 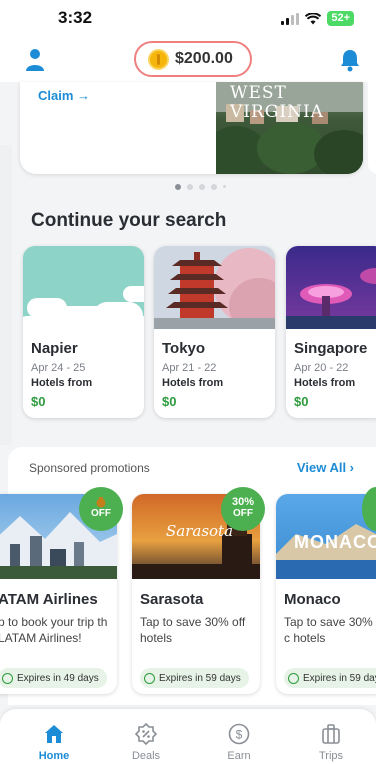 What do you see at coordinates (335, 542) in the screenshot?
I see `promo-image-text: MONACO` at bounding box center [335, 542].